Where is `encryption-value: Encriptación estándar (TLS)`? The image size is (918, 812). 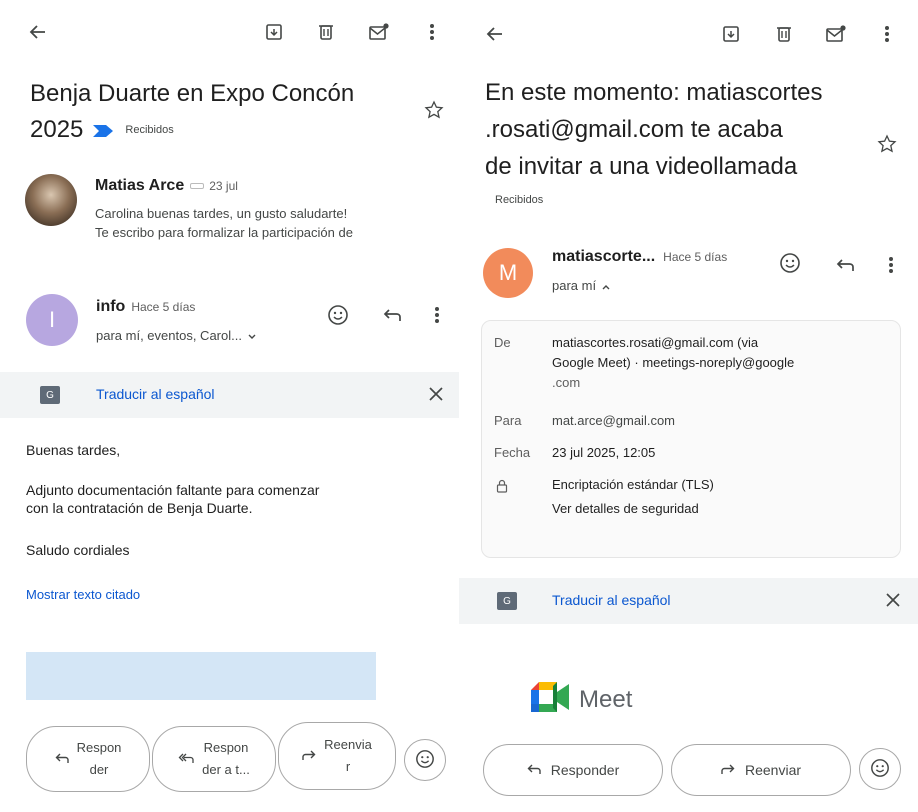
encryption-value: Encriptación estándar (TLS) is located at coordinates (633, 484).